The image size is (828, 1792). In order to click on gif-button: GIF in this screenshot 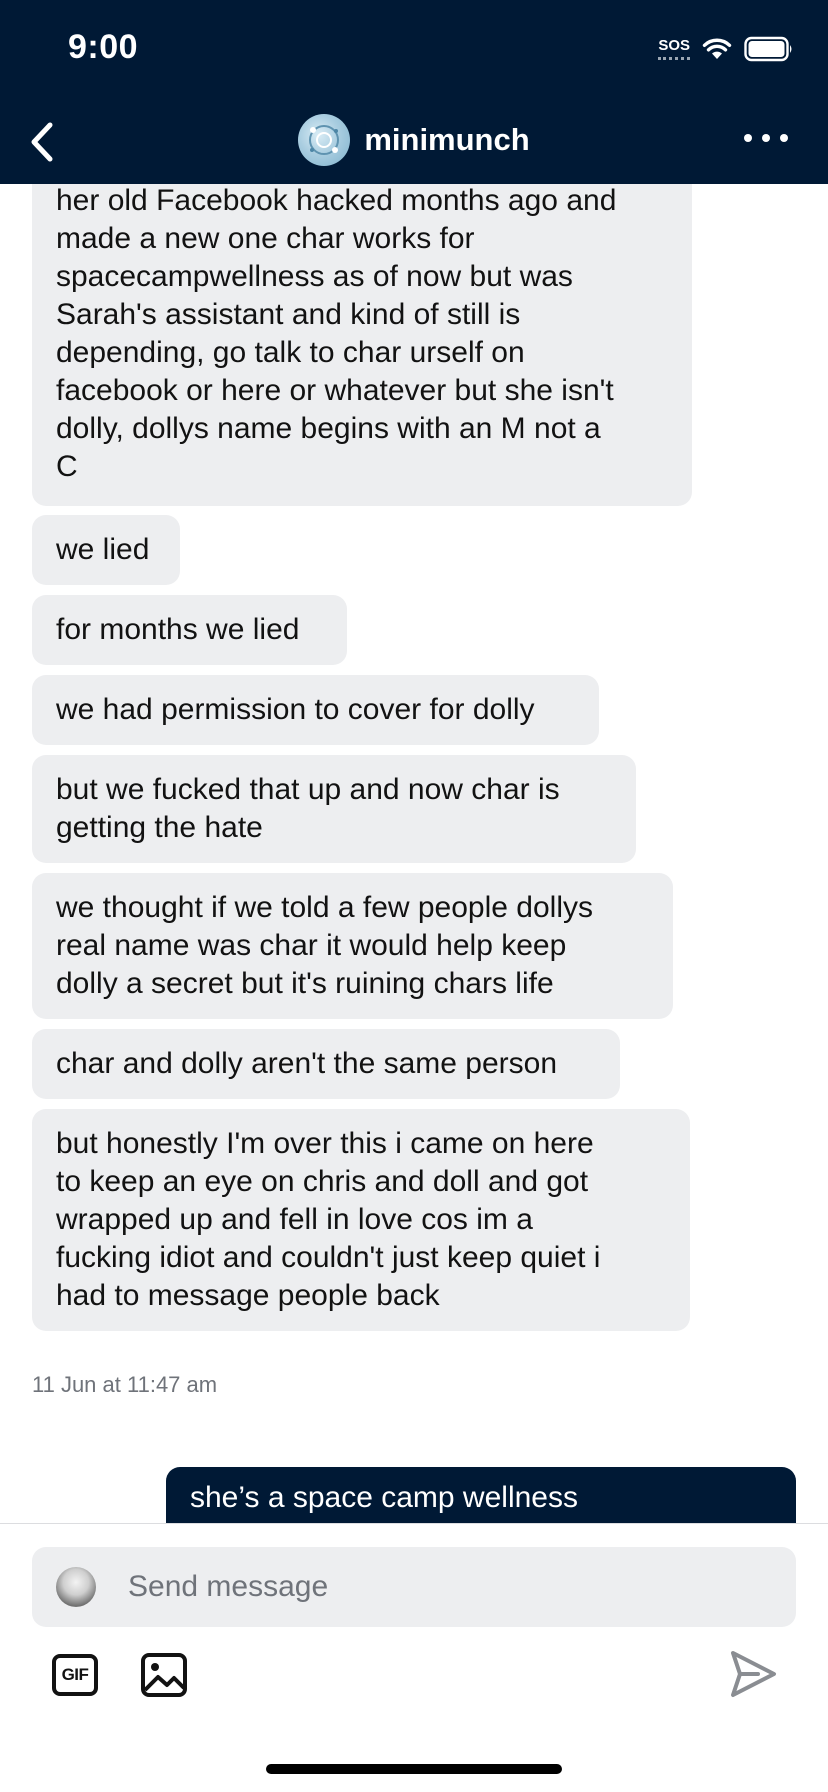, I will do `click(75, 1675)`.